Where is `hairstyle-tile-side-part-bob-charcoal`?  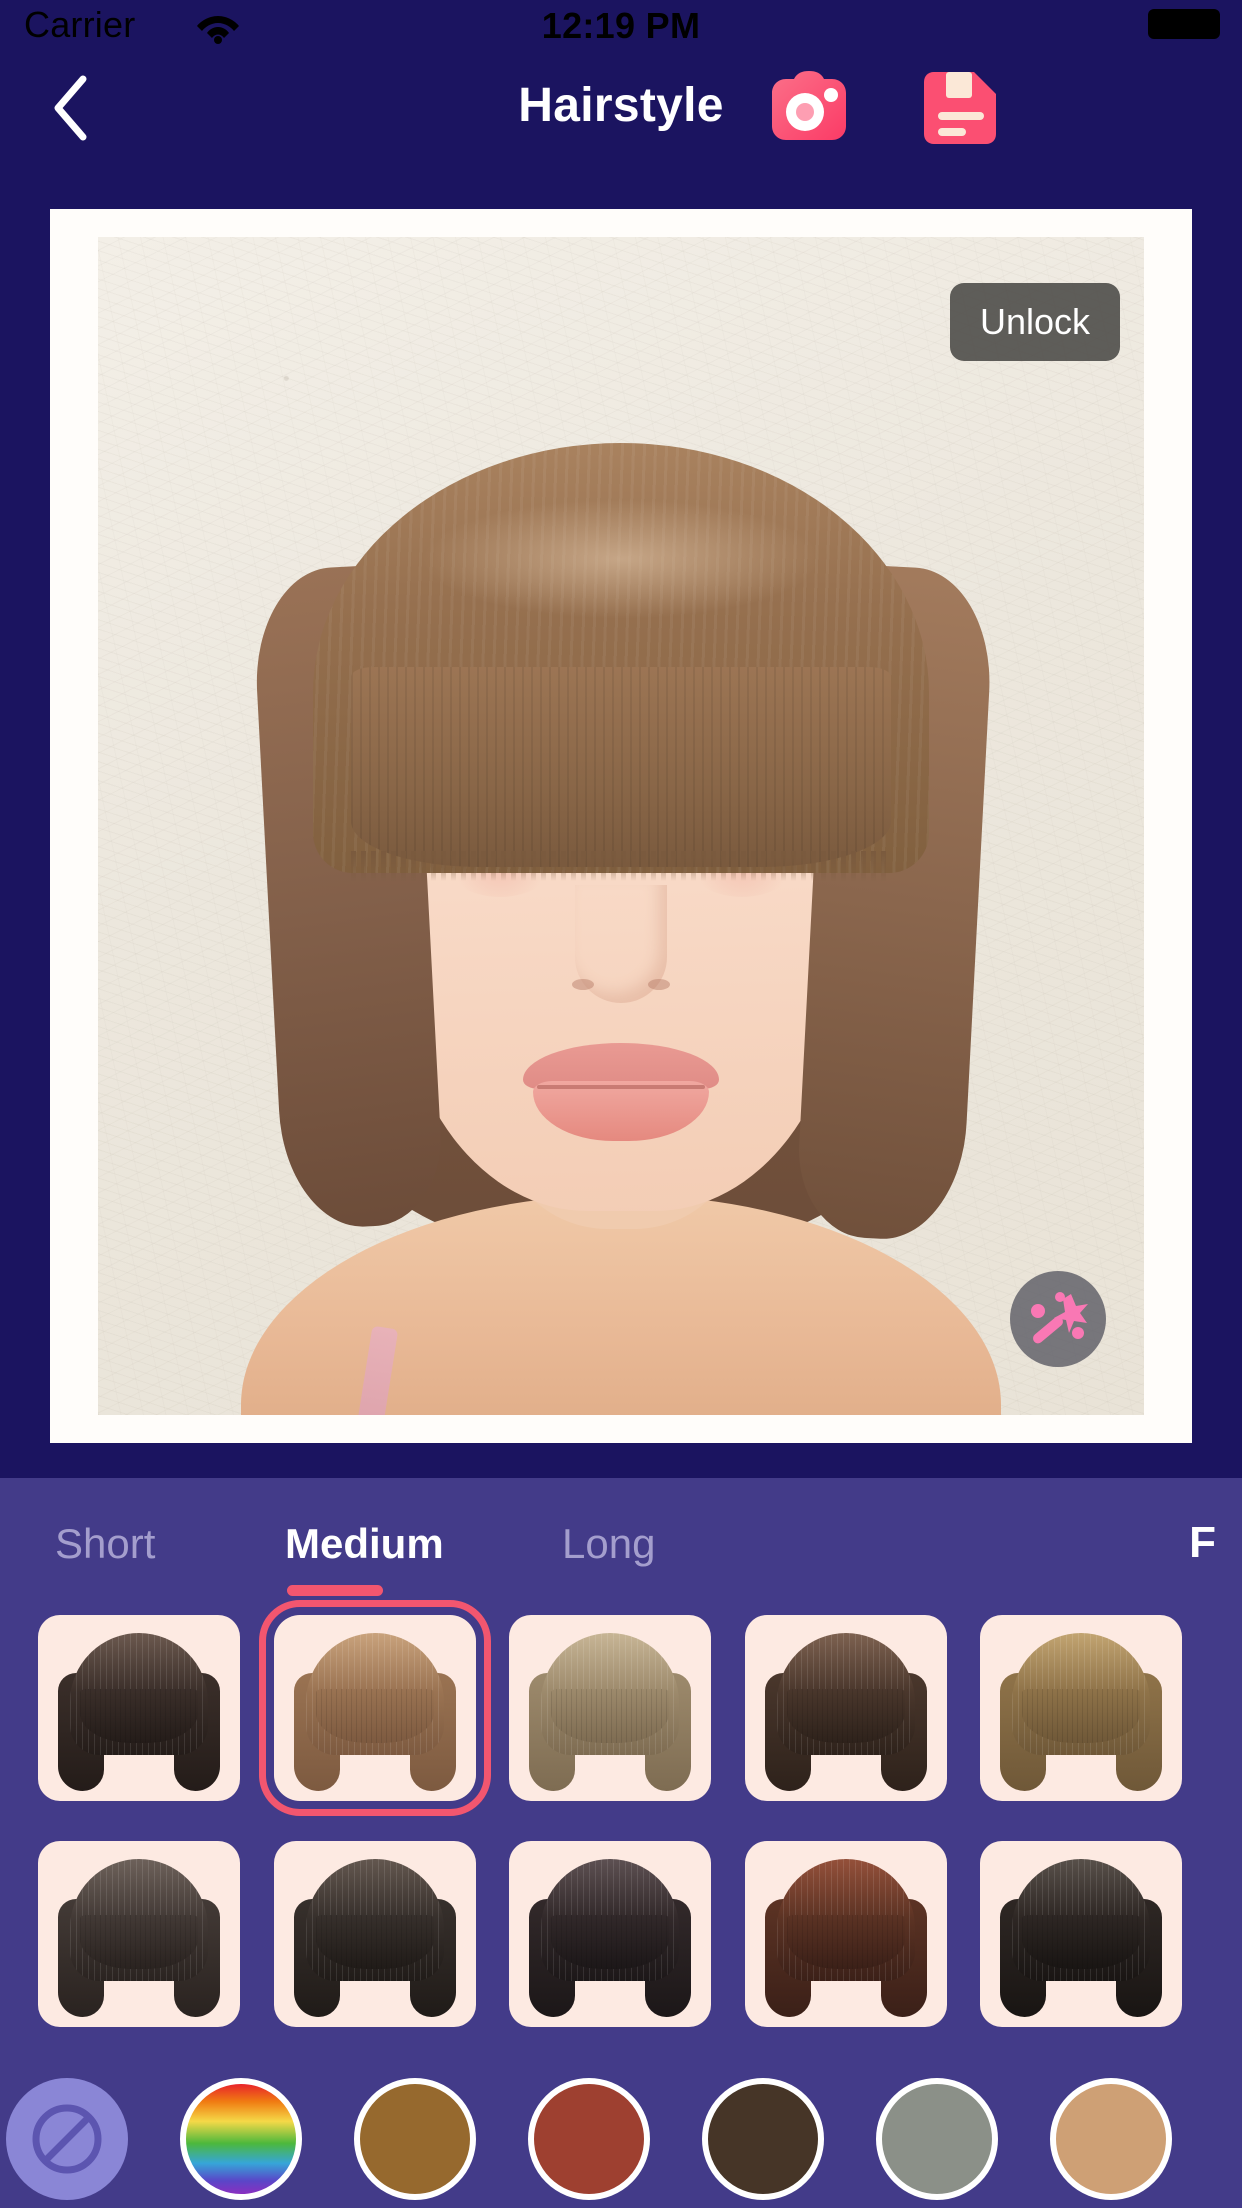 hairstyle-tile-side-part-bob-charcoal is located at coordinates (139, 1934).